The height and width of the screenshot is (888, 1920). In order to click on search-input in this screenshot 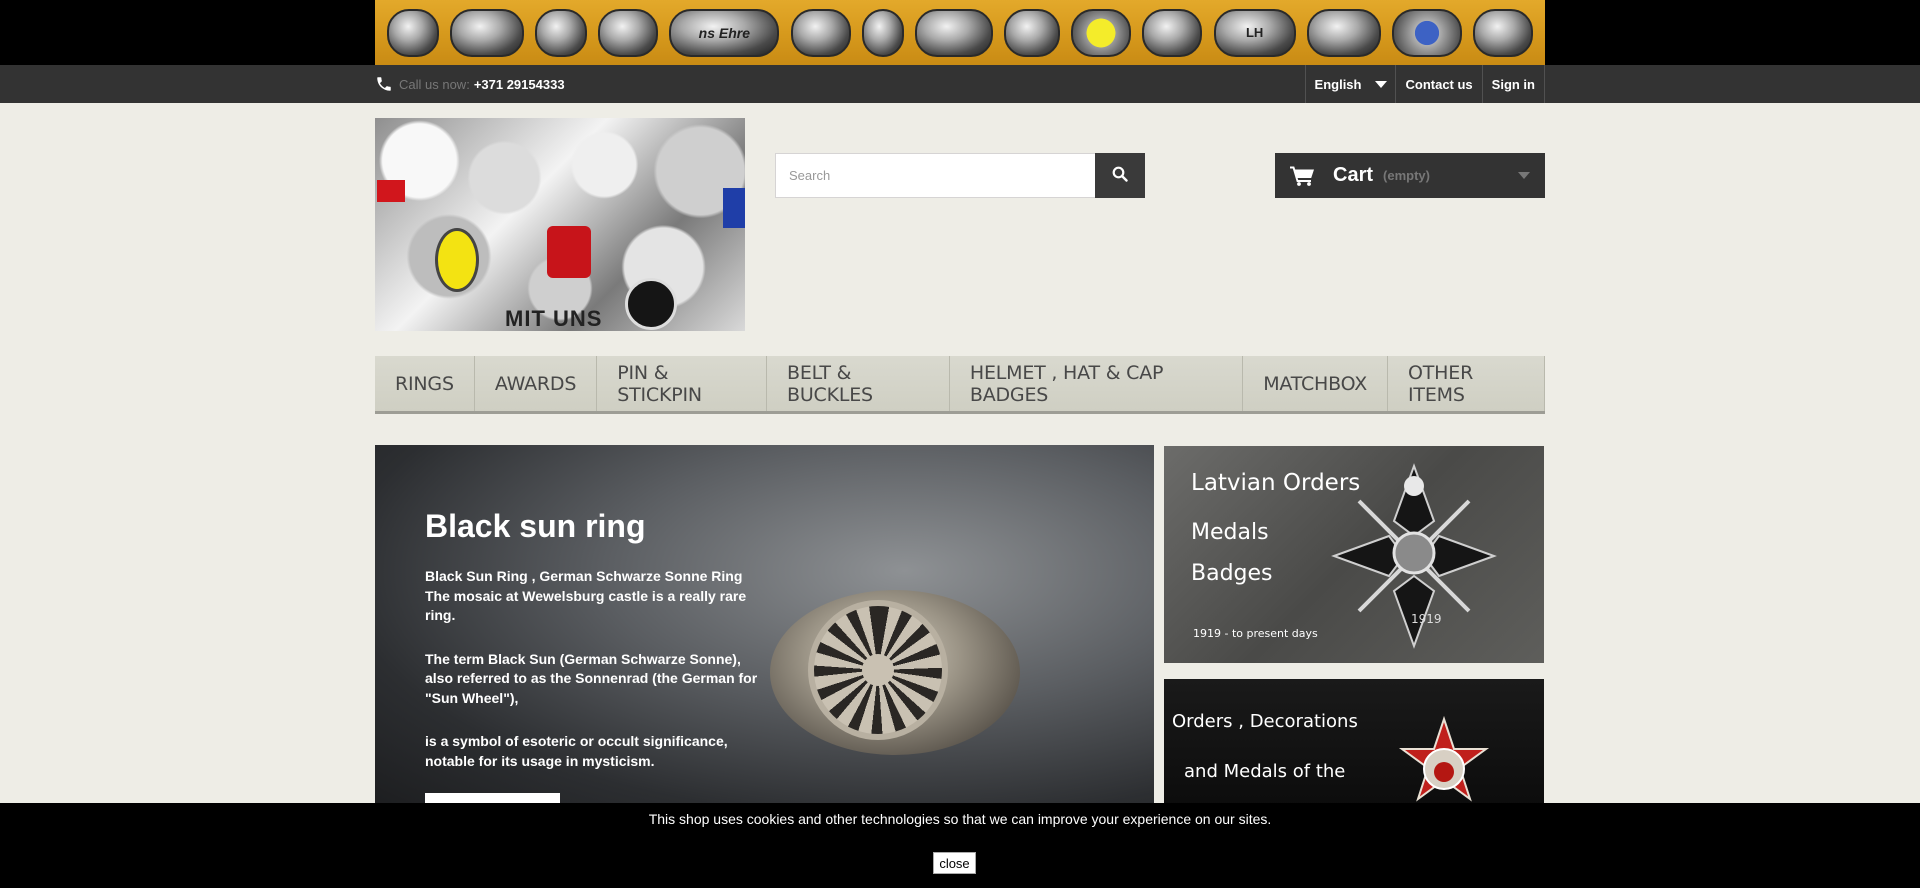, I will do `click(935, 175)`.